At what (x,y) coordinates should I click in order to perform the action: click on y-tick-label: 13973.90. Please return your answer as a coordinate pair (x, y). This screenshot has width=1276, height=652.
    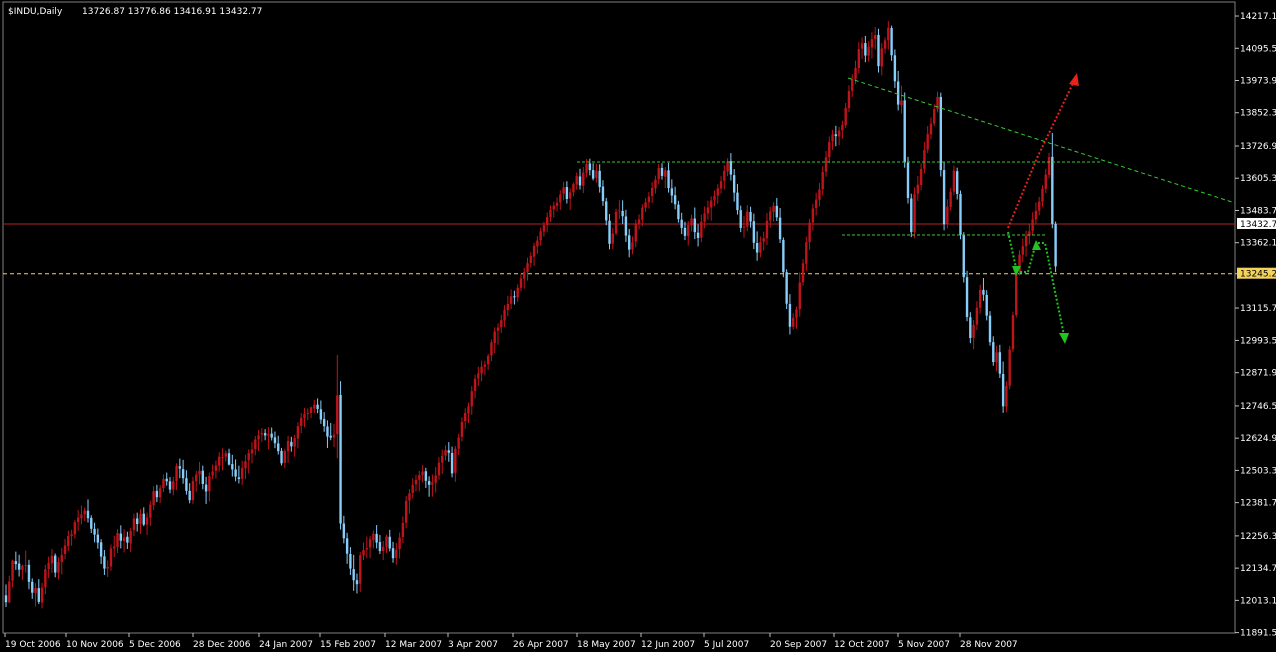
    Looking at the image, I should click on (1258, 82).